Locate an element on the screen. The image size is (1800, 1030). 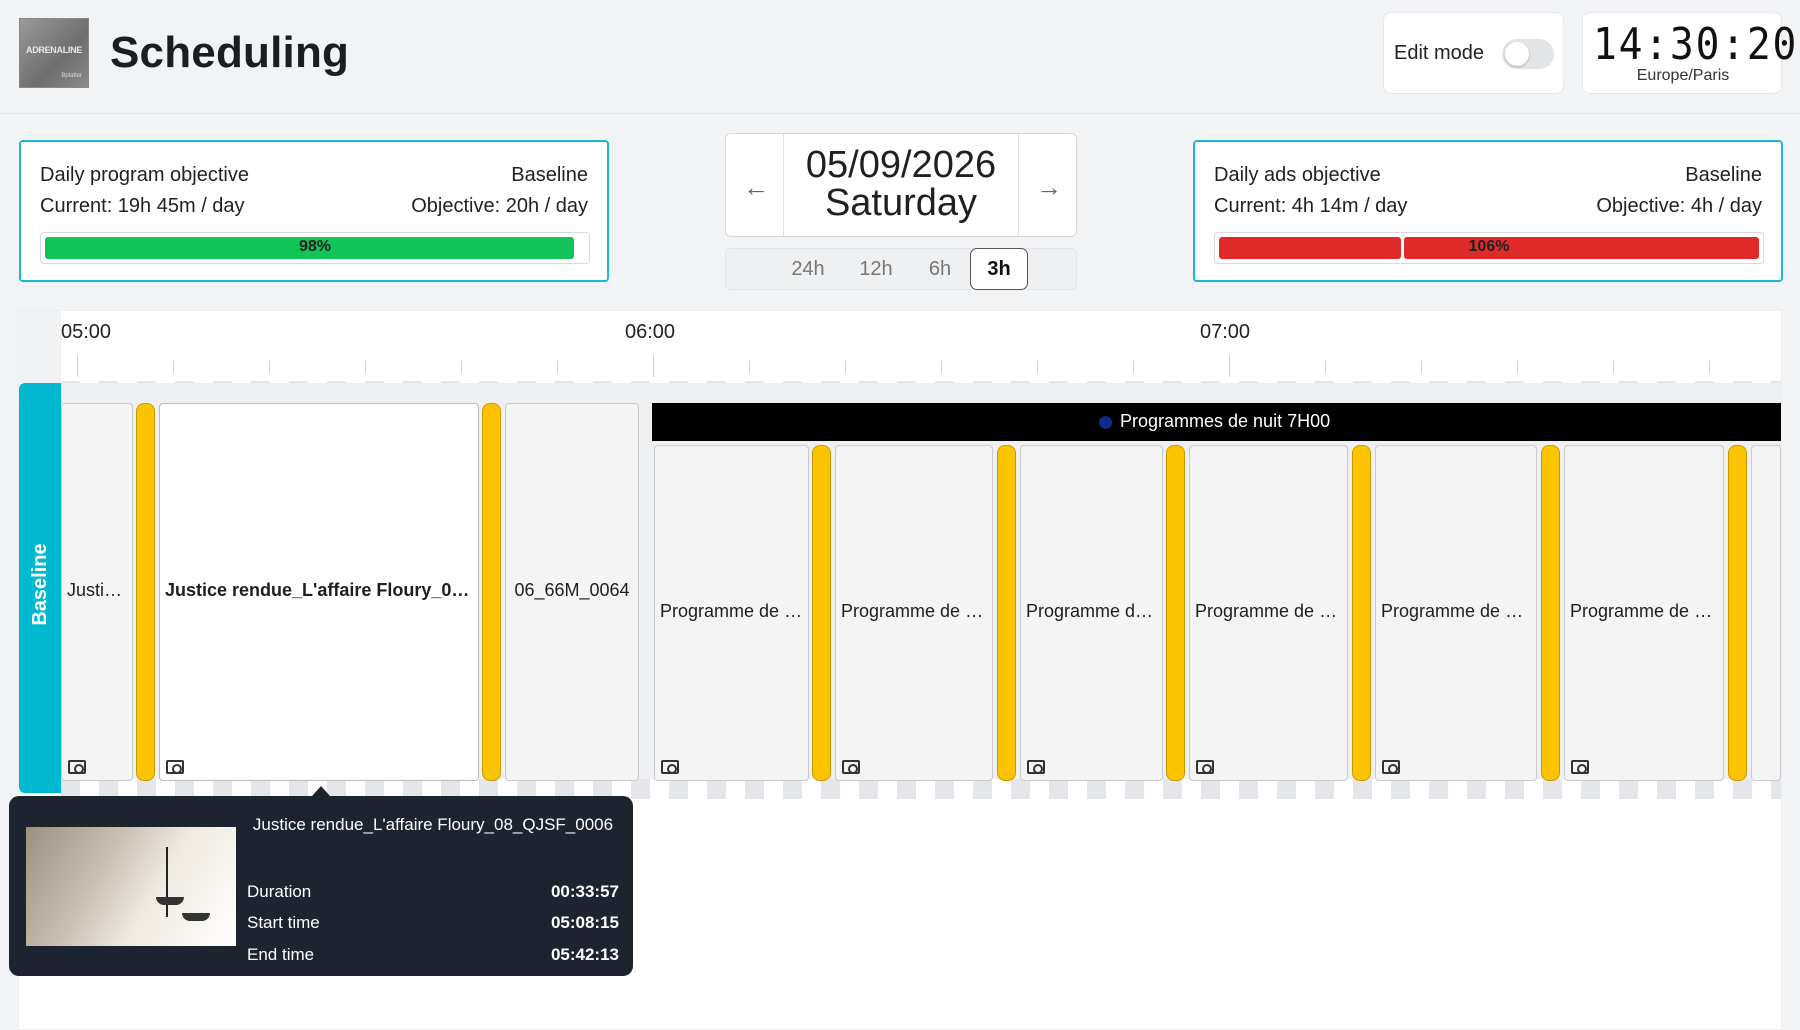
program-progress-label: 98% is located at coordinates (315, 246).